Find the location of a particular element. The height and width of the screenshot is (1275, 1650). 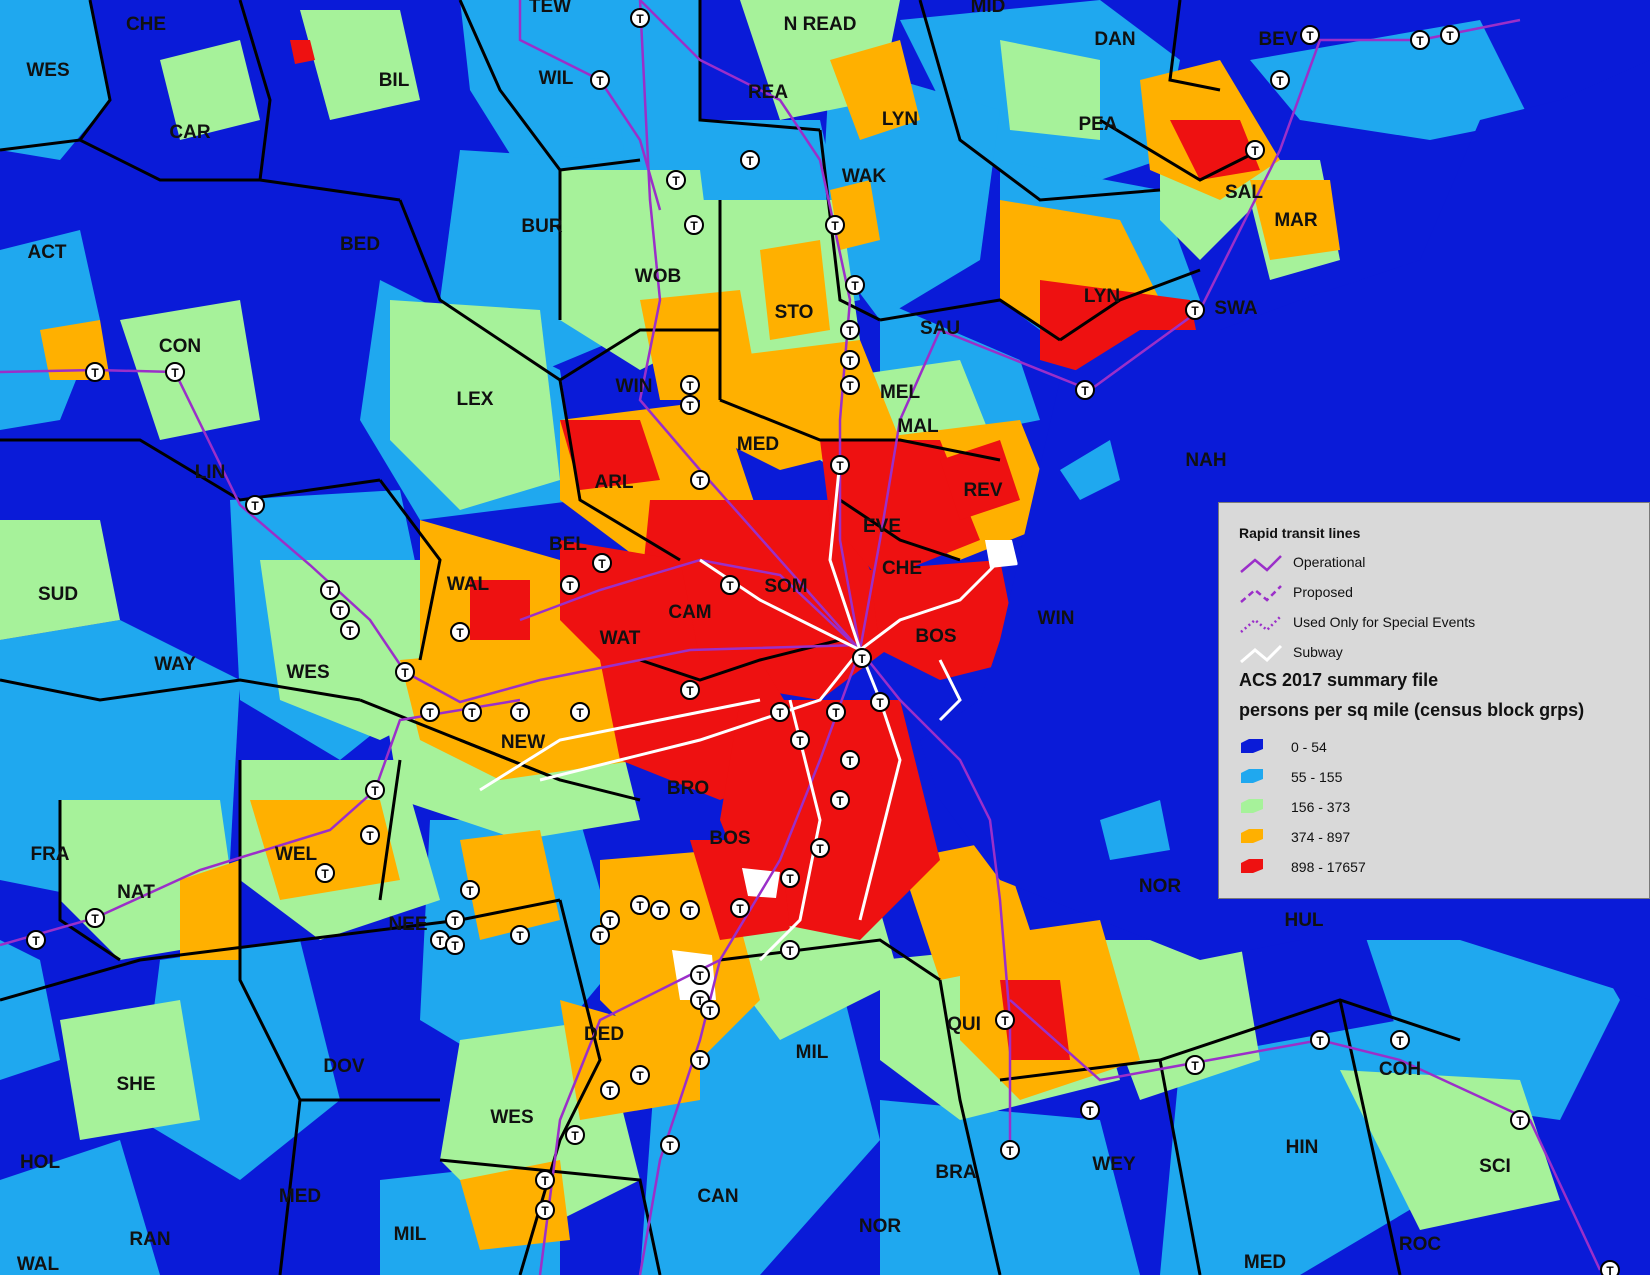

town-label: LIN is located at coordinates (210, 472).